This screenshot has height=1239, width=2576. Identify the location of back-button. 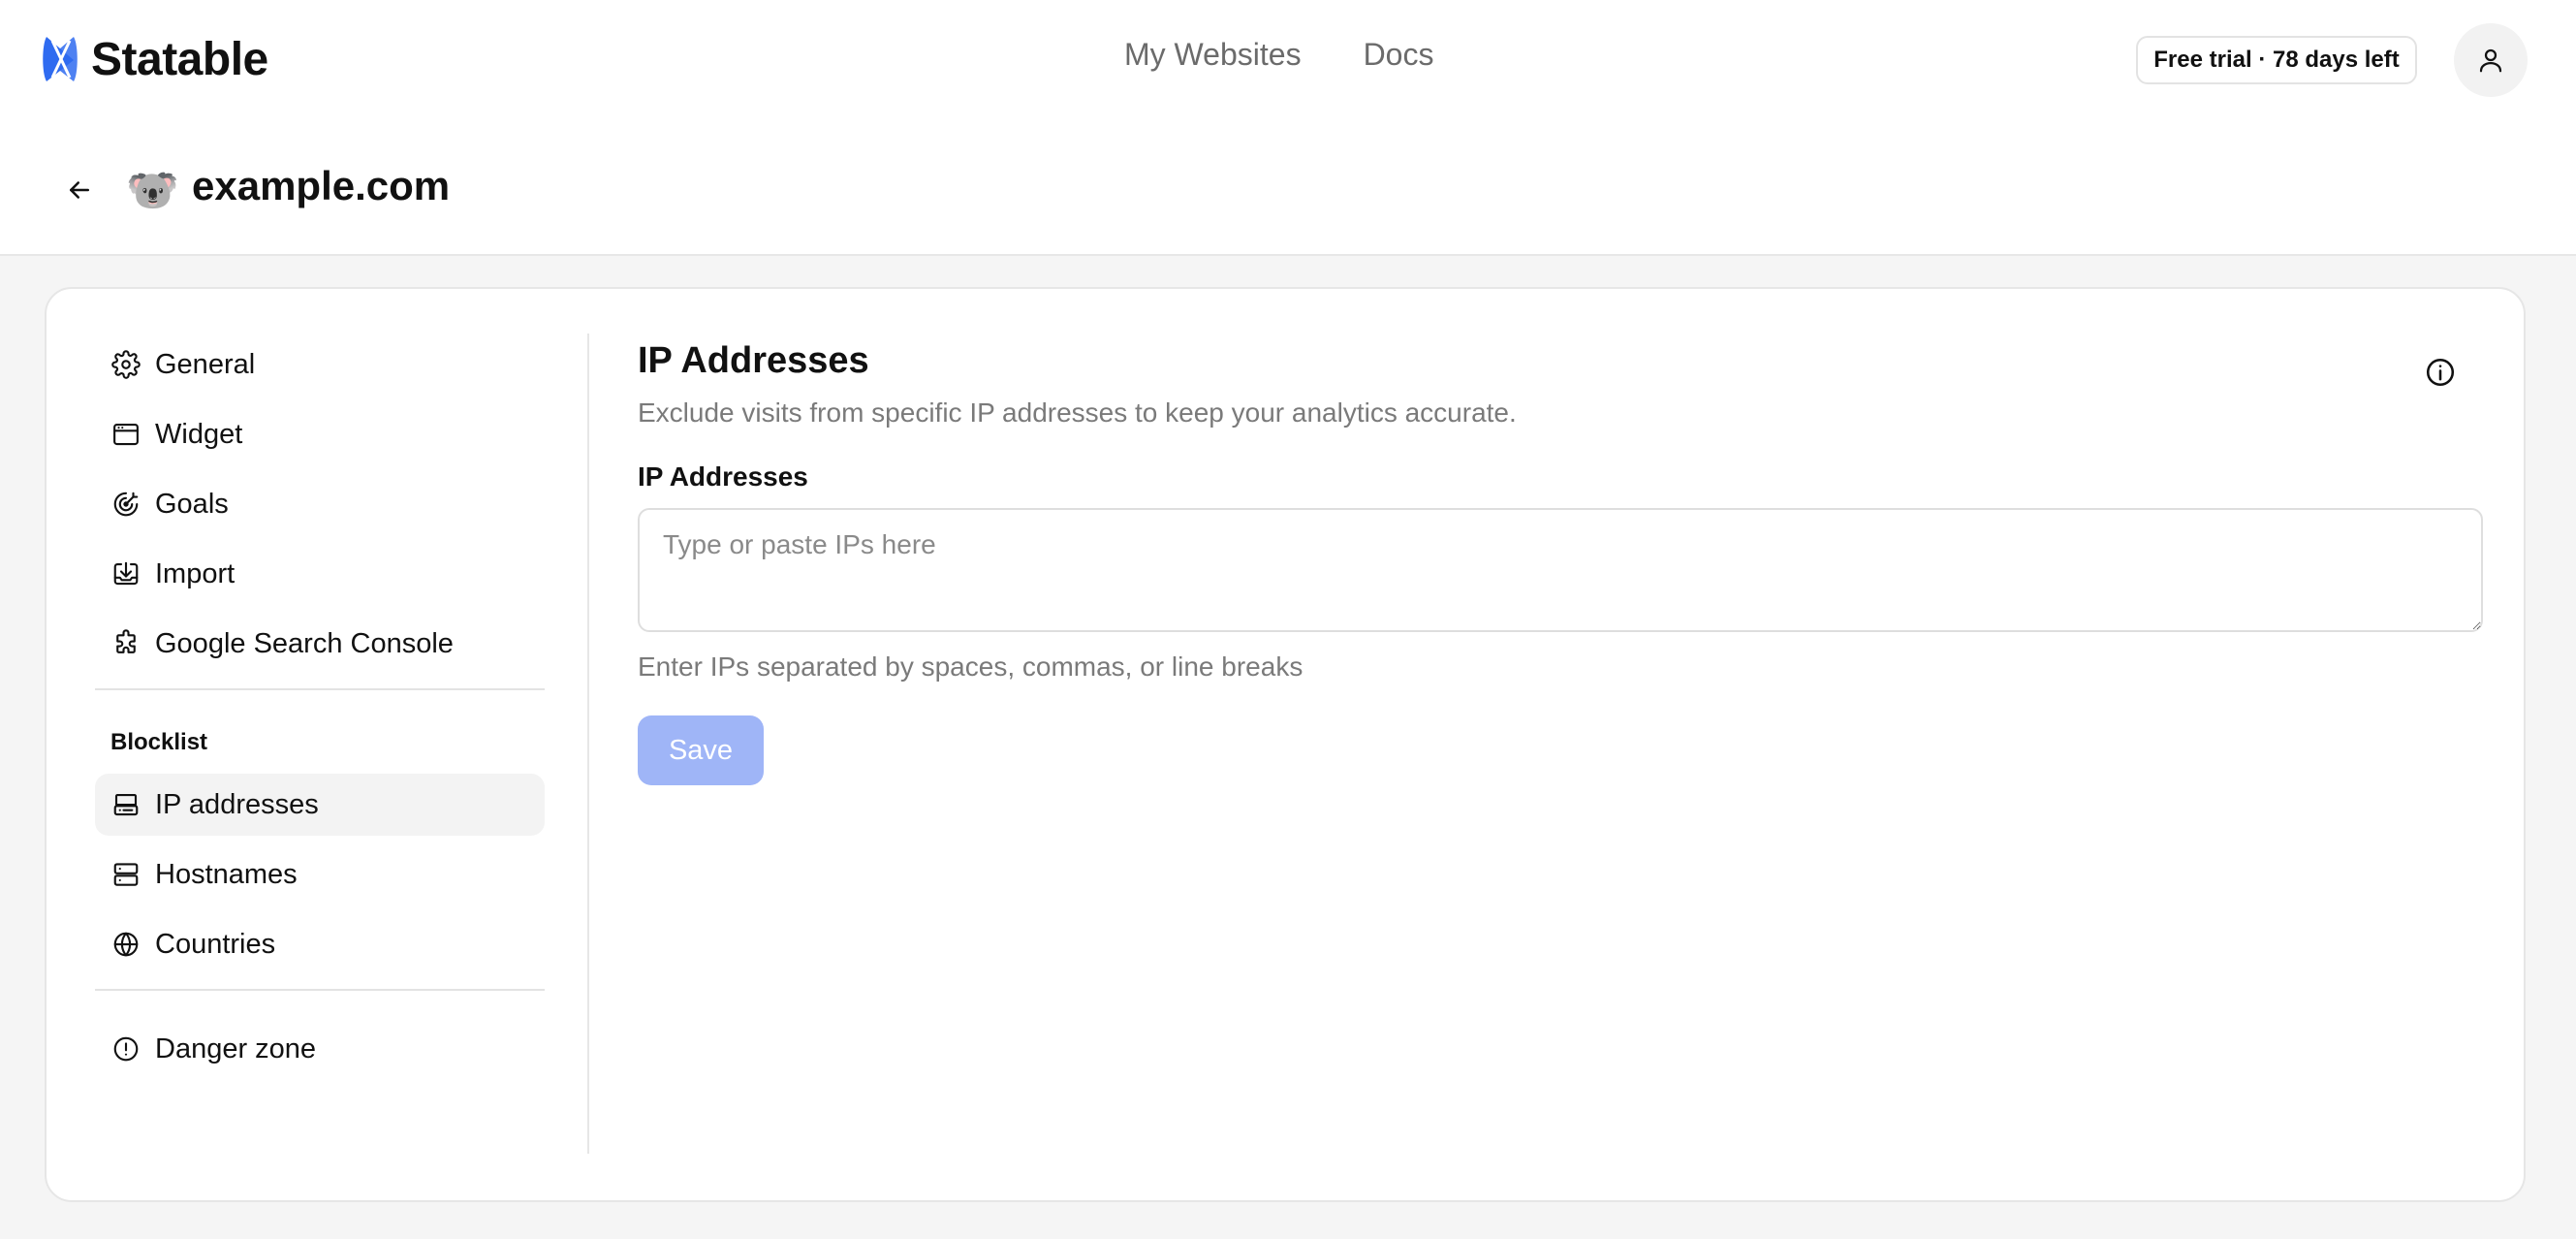
(79, 190).